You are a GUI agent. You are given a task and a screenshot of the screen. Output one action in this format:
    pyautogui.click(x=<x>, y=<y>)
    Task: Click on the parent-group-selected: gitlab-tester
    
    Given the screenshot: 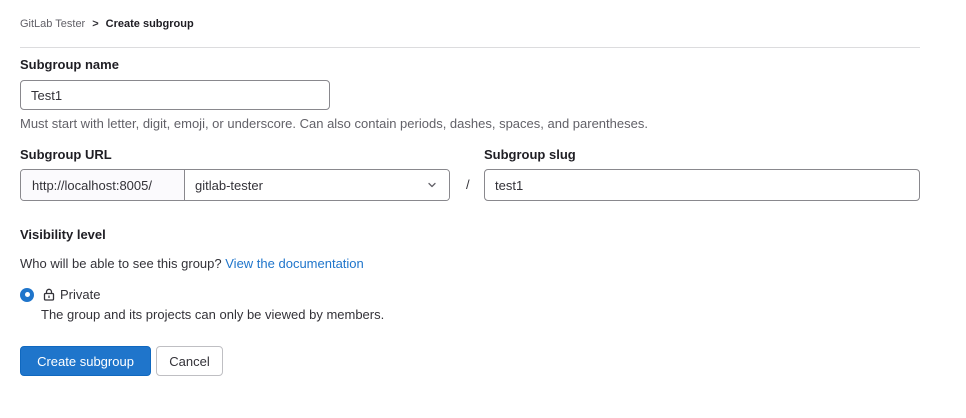 What is the action you would take?
    pyautogui.click(x=229, y=185)
    